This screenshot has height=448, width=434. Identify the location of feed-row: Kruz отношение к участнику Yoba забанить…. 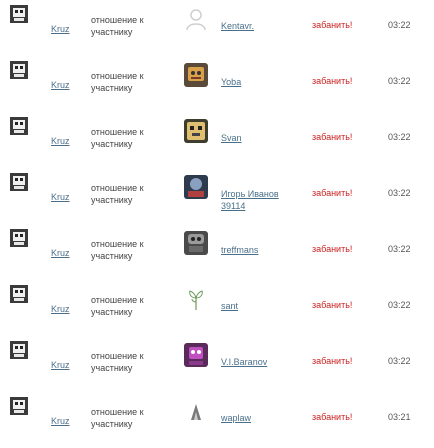
(217, 84).